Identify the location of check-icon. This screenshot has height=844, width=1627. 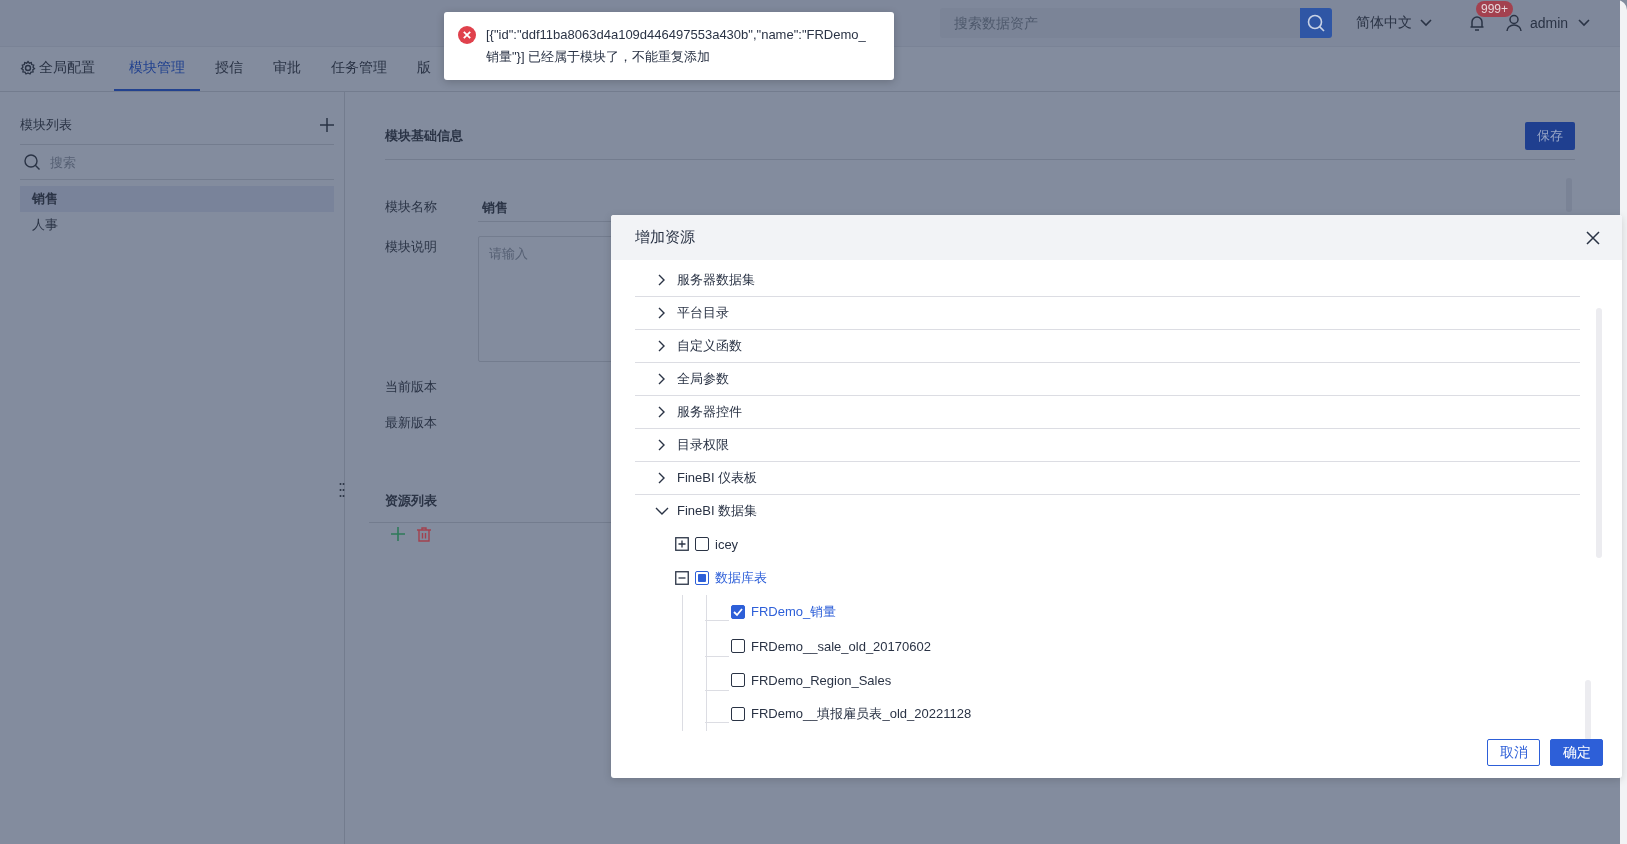
(738, 612).